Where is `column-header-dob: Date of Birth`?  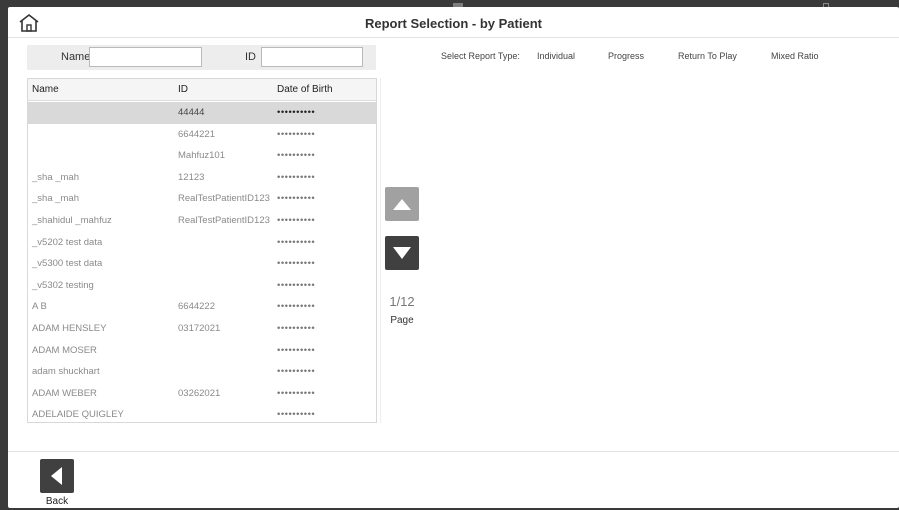 column-header-dob: Date of Birth is located at coordinates (305, 89).